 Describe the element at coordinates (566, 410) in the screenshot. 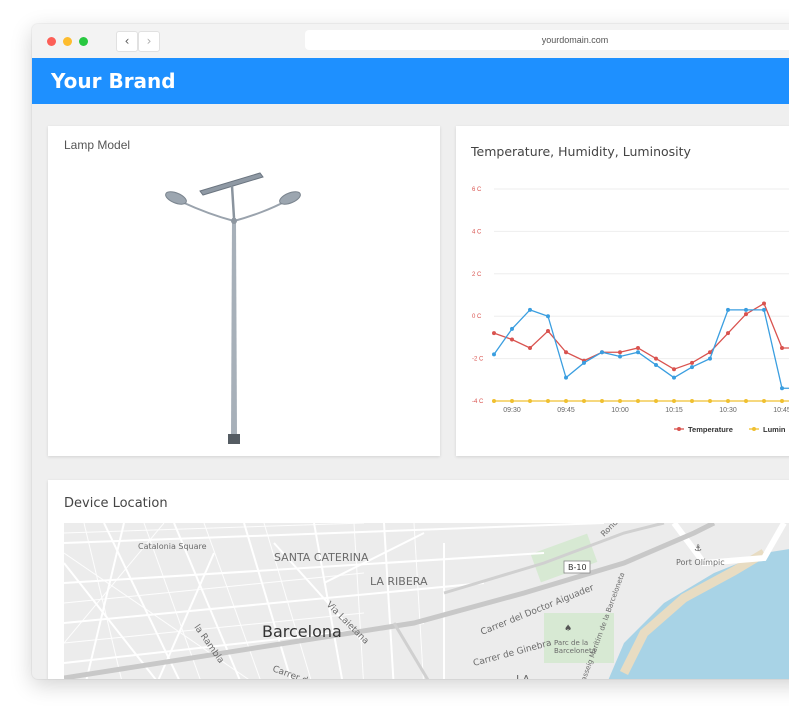

I see `x-tick-label: 09:45` at that location.